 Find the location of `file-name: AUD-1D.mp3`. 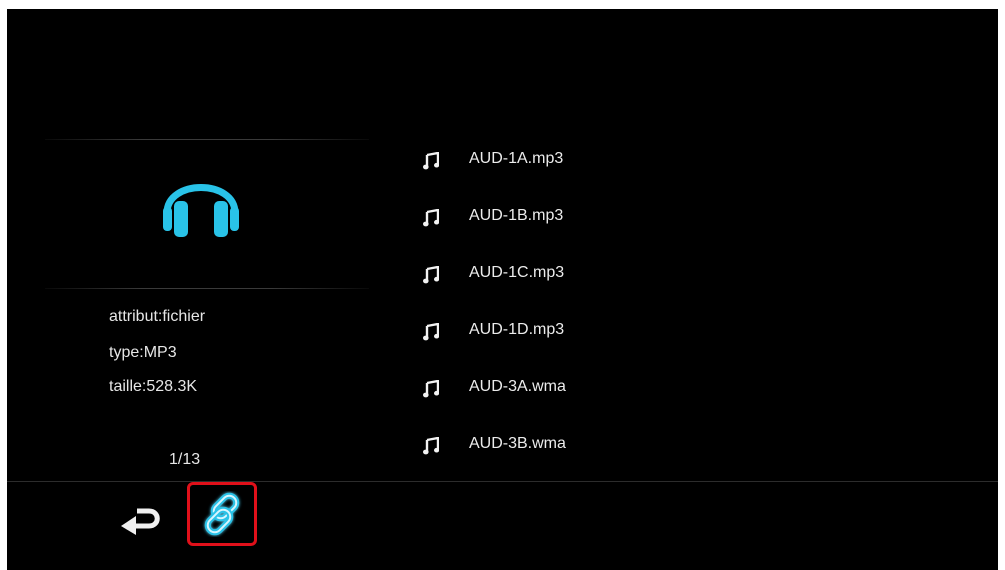

file-name: AUD-1D.mp3 is located at coordinates (517, 329).